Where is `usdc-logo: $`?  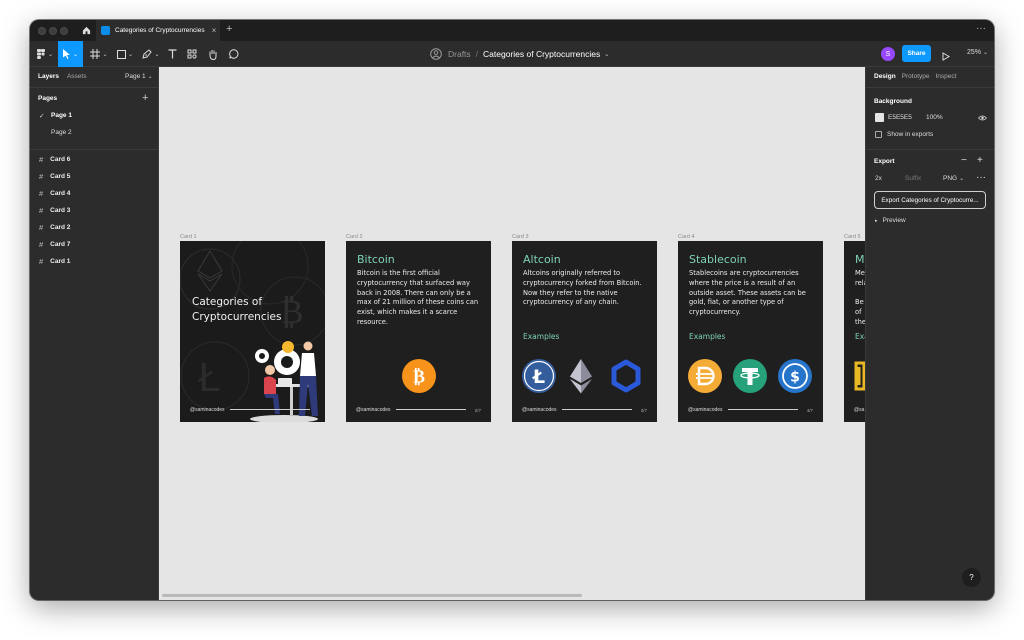 usdc-logo: $ is located at coordinates (795, 376).